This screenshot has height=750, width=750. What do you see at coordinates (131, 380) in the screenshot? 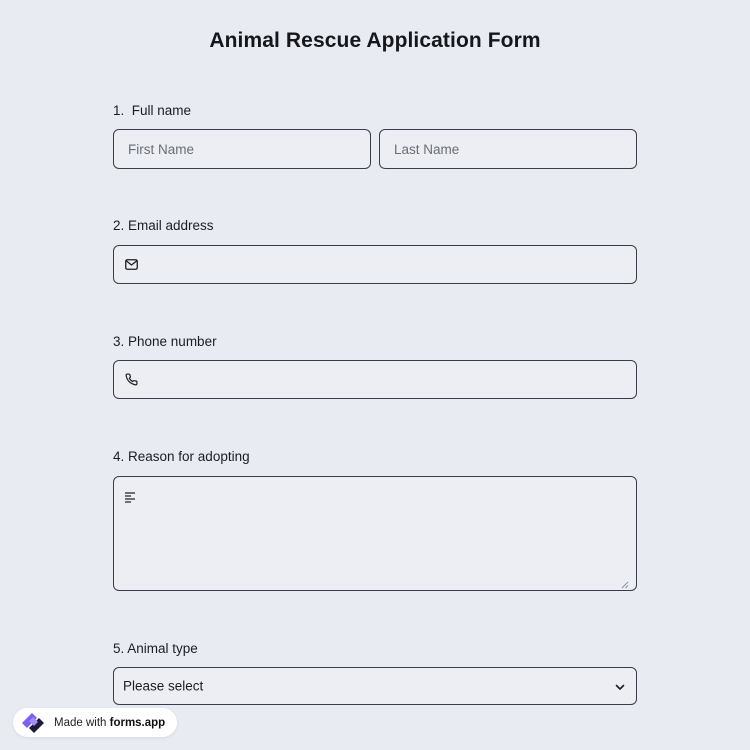
I see `phone-icon` at bounding box center [131, 380].